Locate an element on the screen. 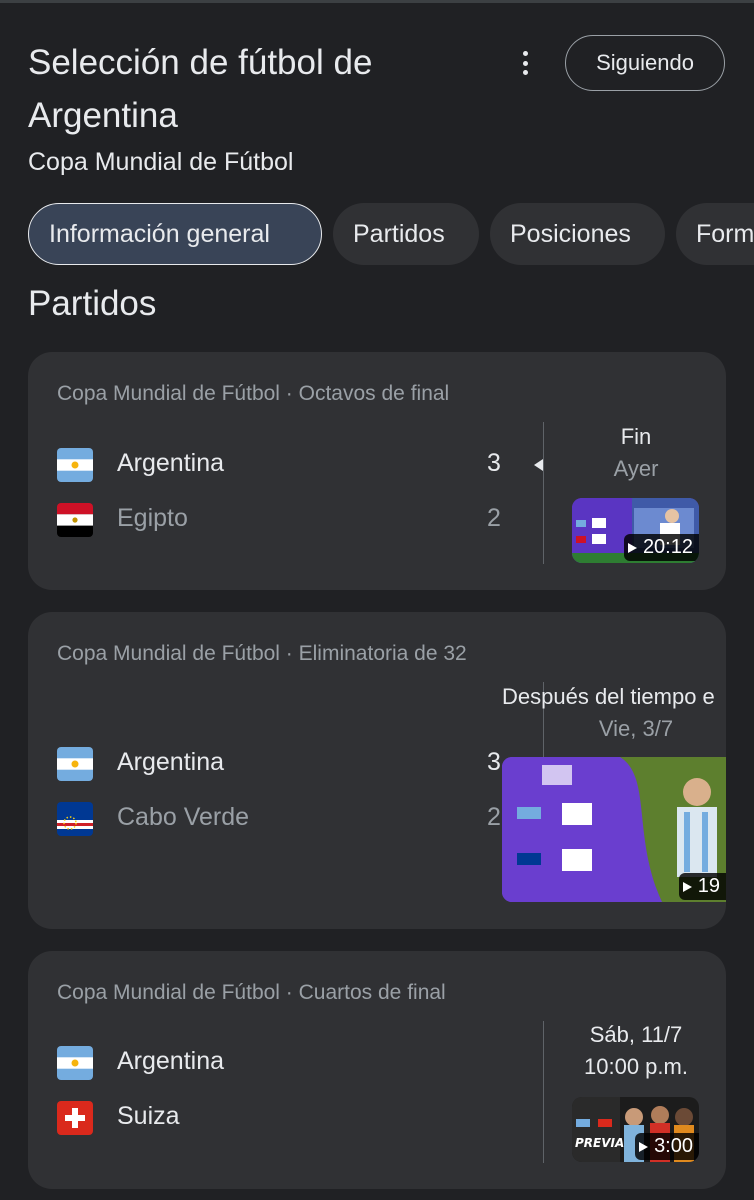  page-title: Selección de fútbol de Argentina is located at coordinates (200, 89).